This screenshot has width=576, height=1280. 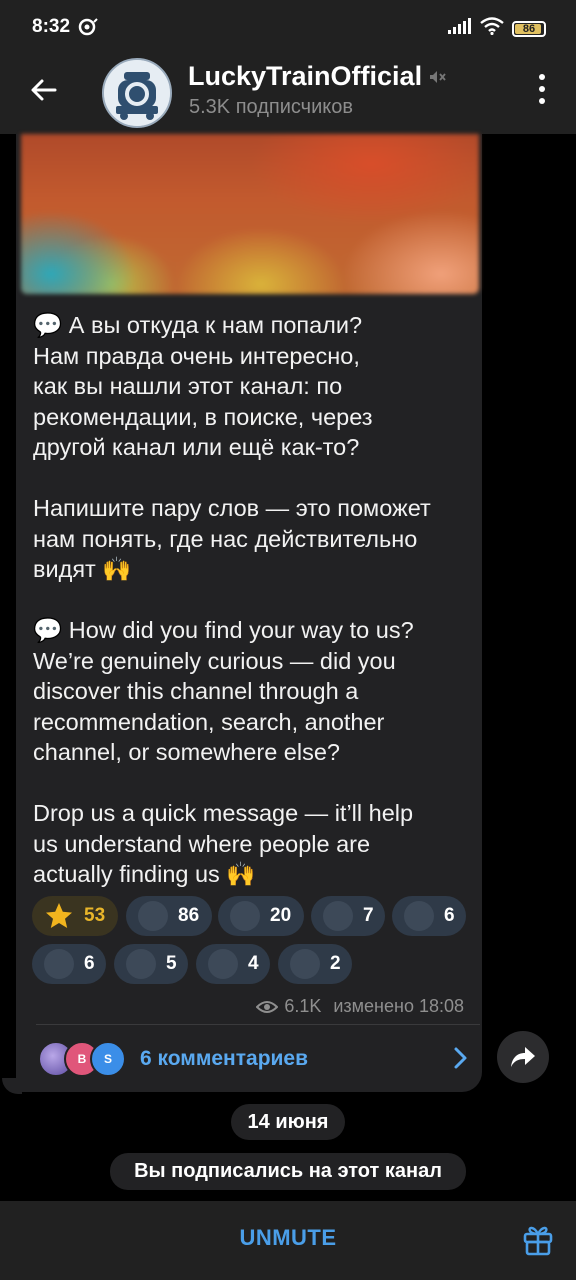 What do you see at coordinates (419, 916) in the screenshot?
I see `fire-icon` at bounding box center [419, 916].